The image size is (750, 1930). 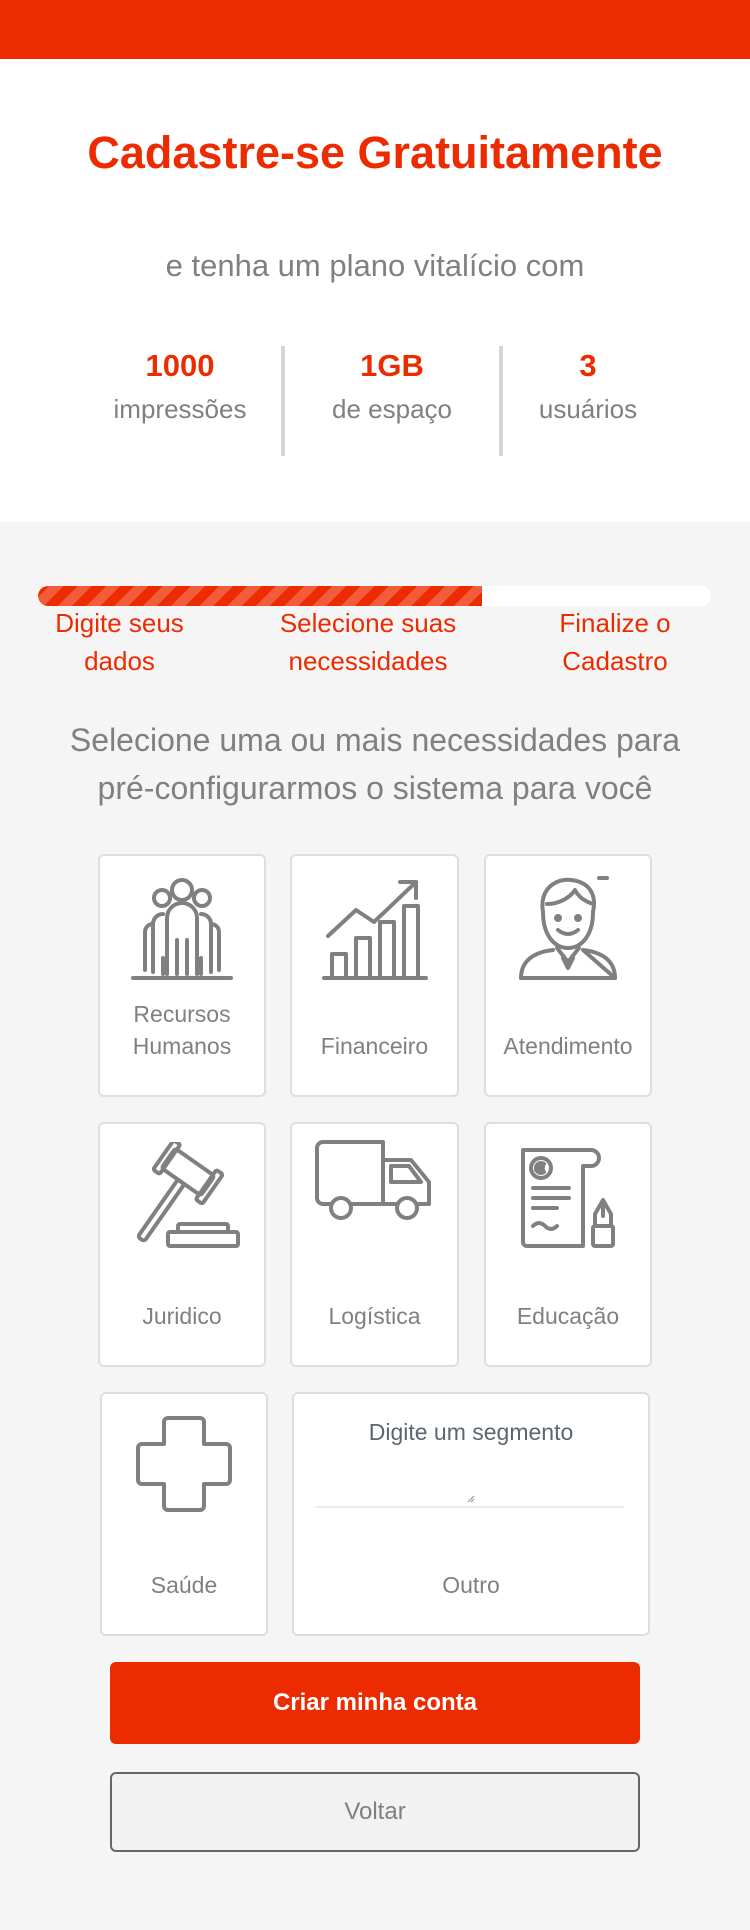 I want to click on option-label: Atendimento, so click(x=568, y=1046).